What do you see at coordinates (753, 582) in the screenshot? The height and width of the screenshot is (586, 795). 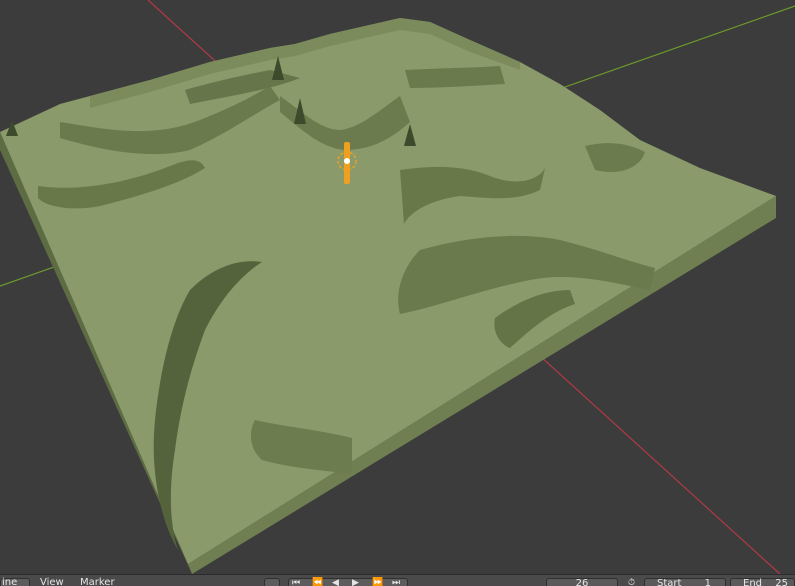 I see `end-label: End` at bounding box center [753, 582].